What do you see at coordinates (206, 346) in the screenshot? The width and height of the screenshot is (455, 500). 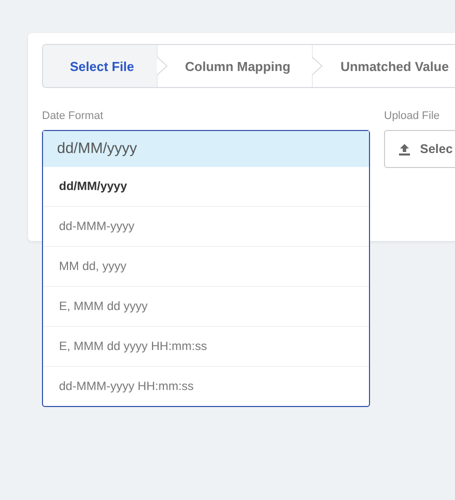 I see `dropdown-option: E, MMM dd yyyy HH:mm:ss` at bounding box center [206, 346].